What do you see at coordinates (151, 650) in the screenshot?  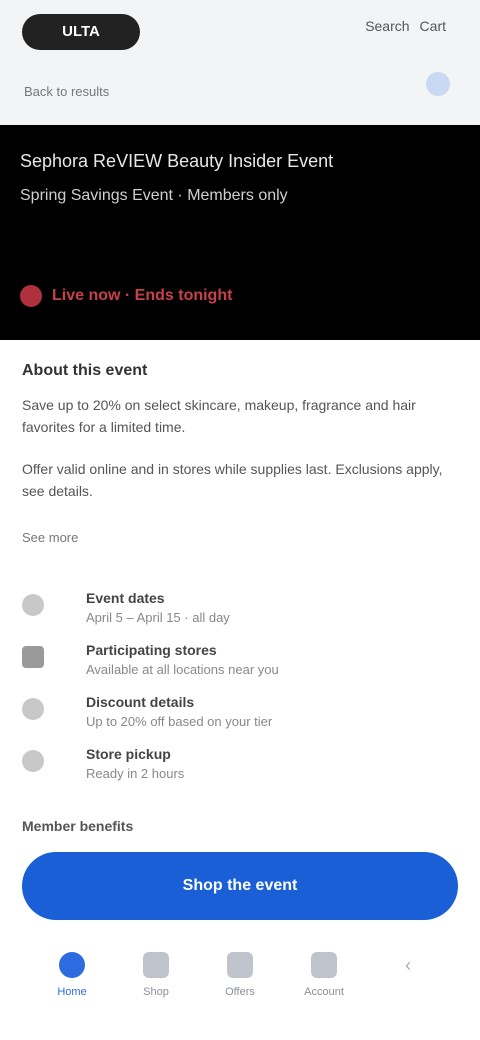 I see `info-title: Participating stores` at bounding box center [151, 650].